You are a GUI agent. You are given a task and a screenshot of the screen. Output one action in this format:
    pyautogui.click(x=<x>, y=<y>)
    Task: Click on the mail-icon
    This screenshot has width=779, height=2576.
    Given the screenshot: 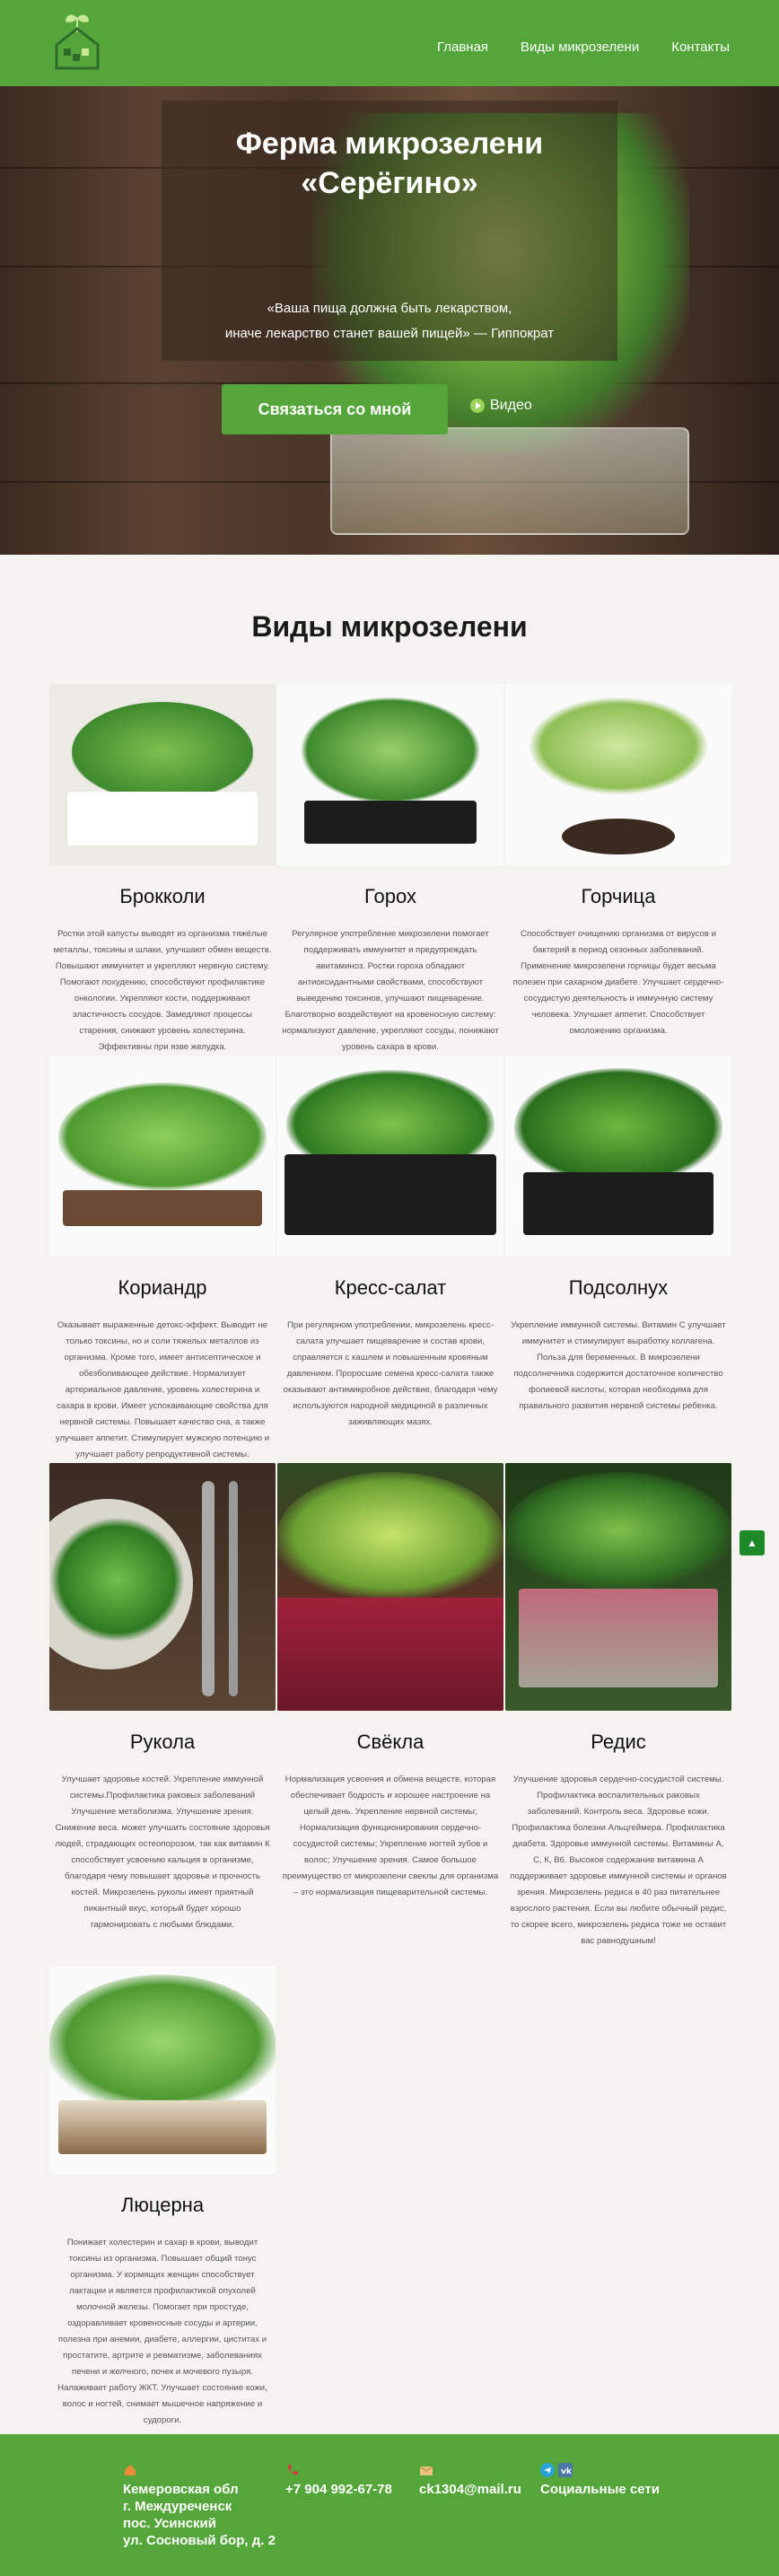 What is the action you would take?
    pyautogui.click(x=426, y=2470)
    